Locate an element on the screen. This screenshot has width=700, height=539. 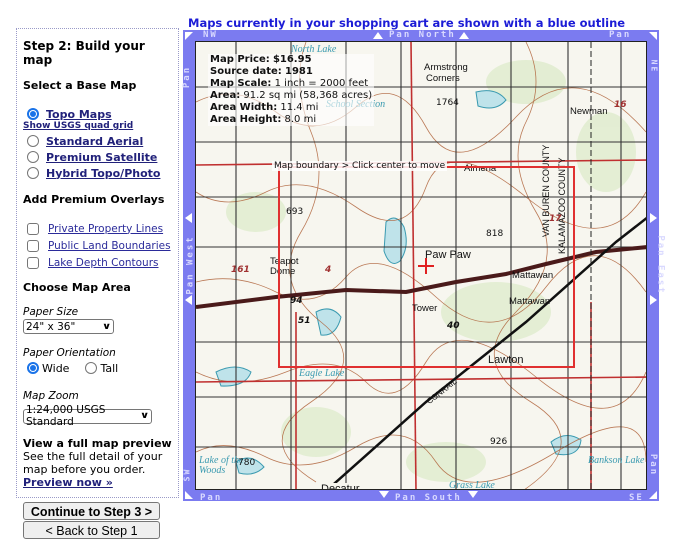
overlay-lake-depth: Lake Depth Contours is located at coordinates (102, 262).